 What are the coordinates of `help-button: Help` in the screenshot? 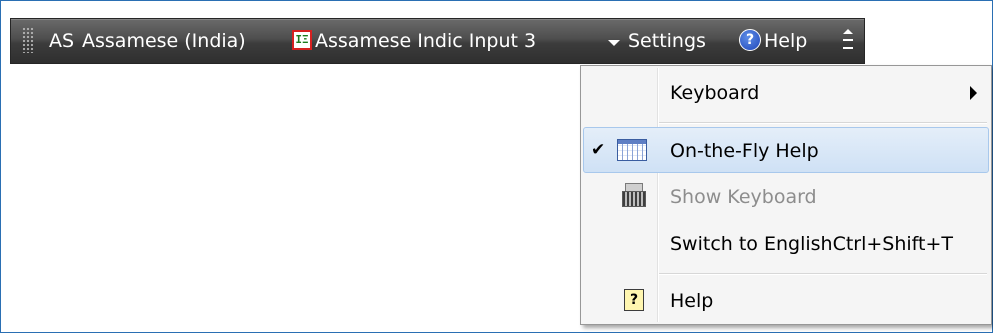 It's located at (785, 41).